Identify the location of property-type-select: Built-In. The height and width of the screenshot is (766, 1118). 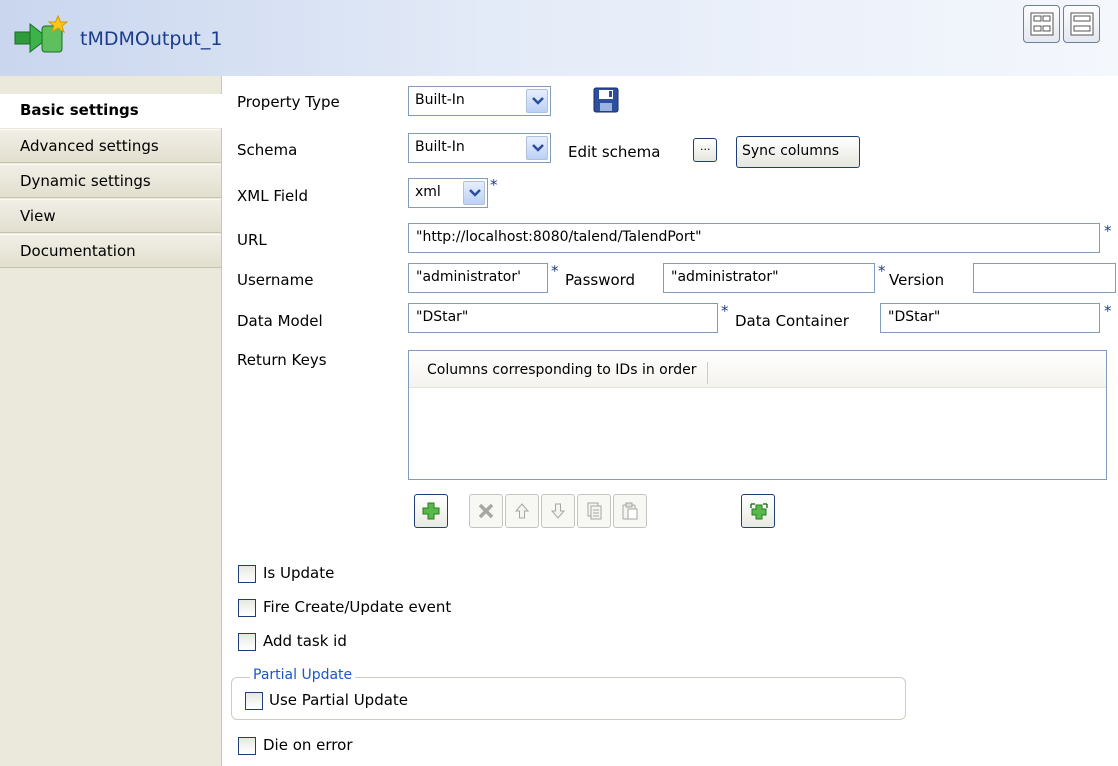
(479, 101).